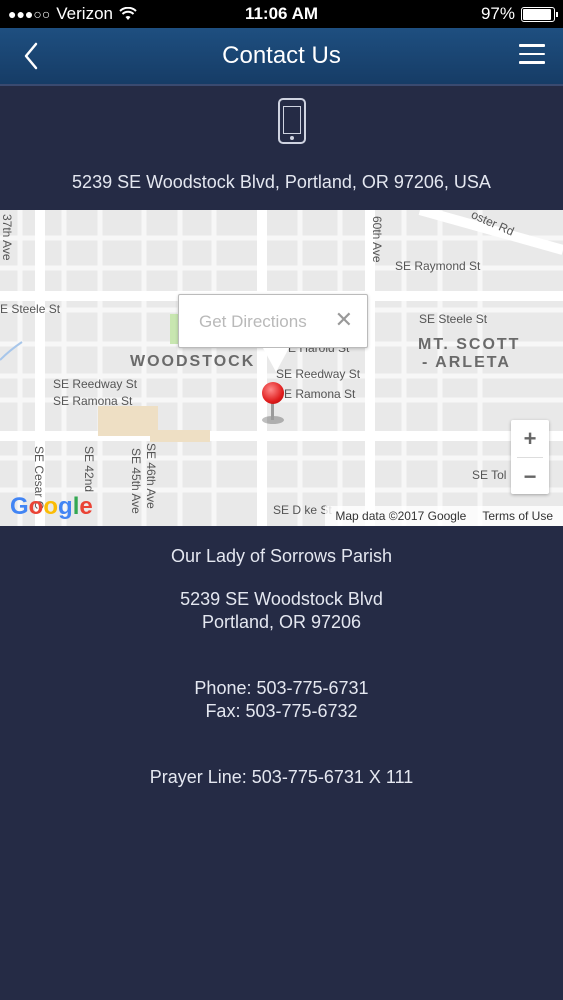 The image size is (563, 1000). Describe the element at coordinates (281, 622) in the screenshot. I see `address-city: Portland, OR 97206` at that location.